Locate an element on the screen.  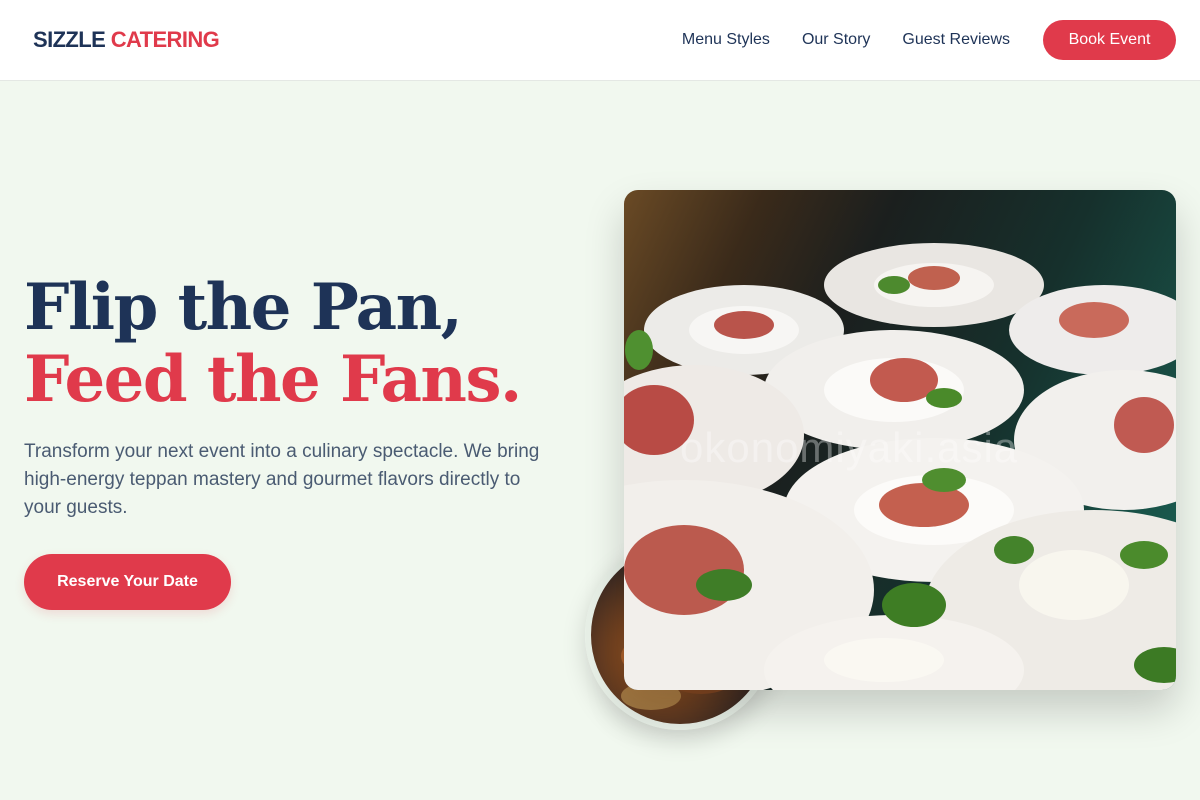
image-watermark: okonomiyaki.asia is located at coordinates (849, 447).